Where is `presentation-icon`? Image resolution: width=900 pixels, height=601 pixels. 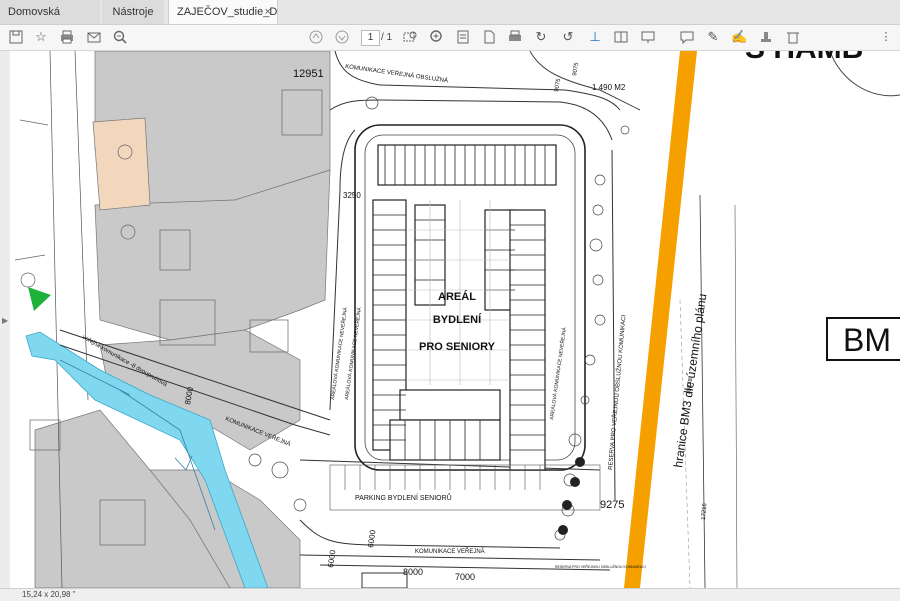
presentation-icon is located at coordinates (648, 37).